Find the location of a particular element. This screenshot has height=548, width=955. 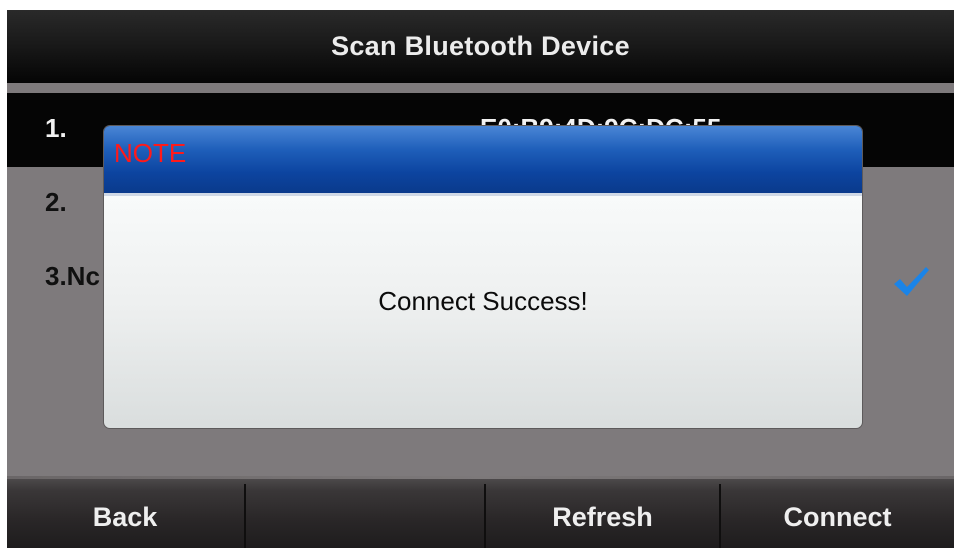

device-number: 1. is located at coordinates (56, 128).